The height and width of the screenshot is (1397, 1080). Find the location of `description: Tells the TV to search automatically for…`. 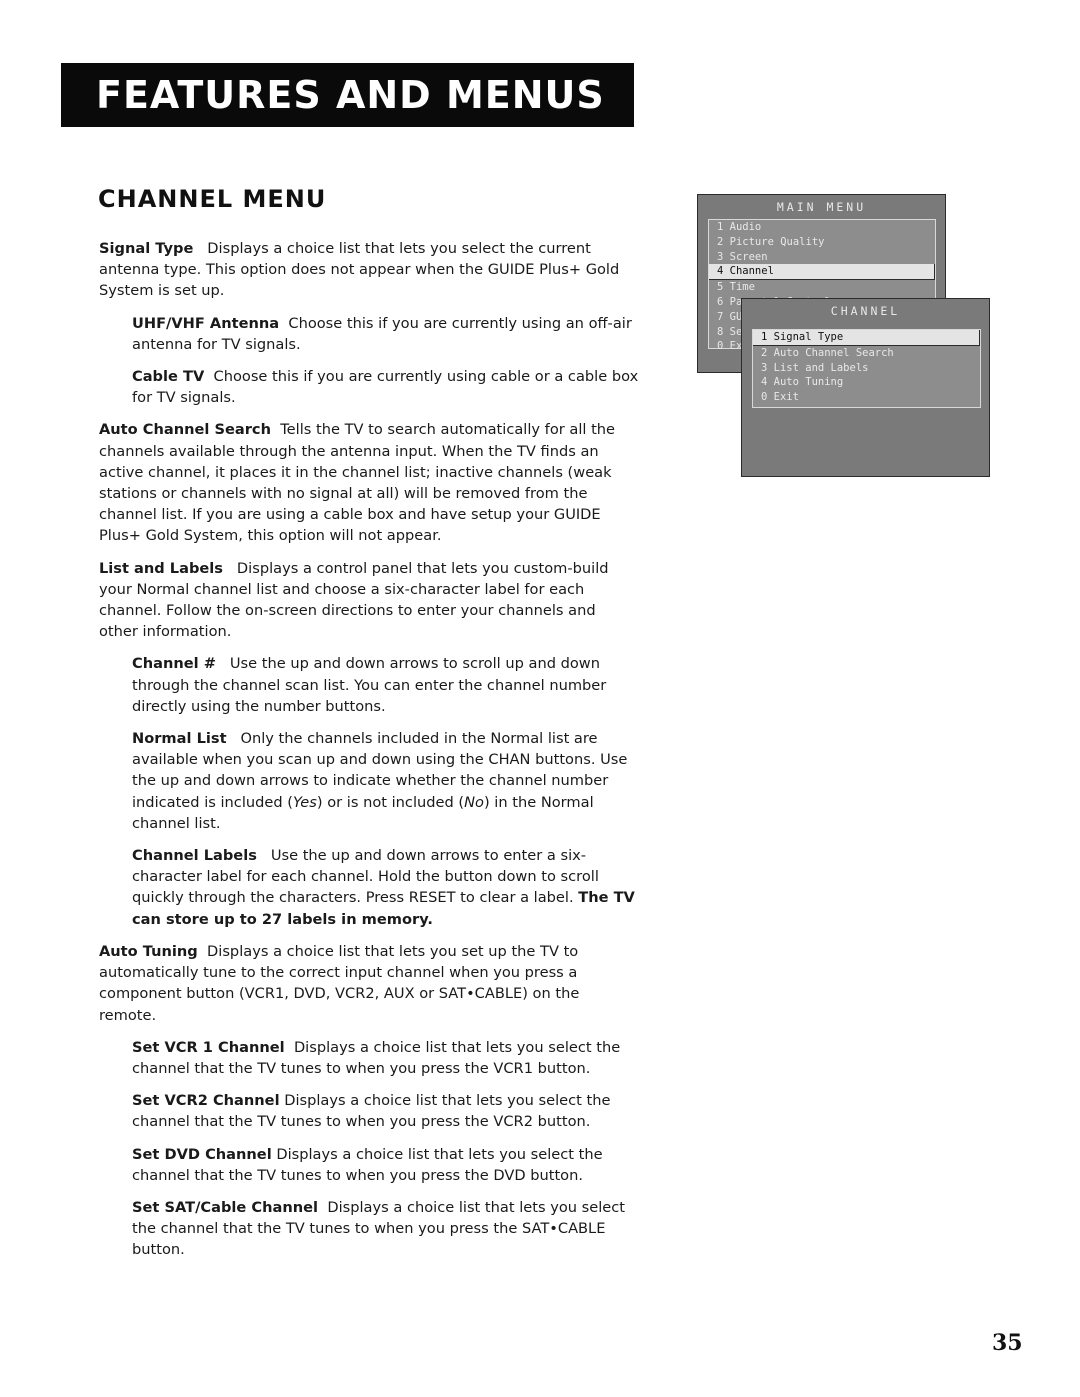

description: Tells the TV to search automatically for… is located at coordinates (357, 483).